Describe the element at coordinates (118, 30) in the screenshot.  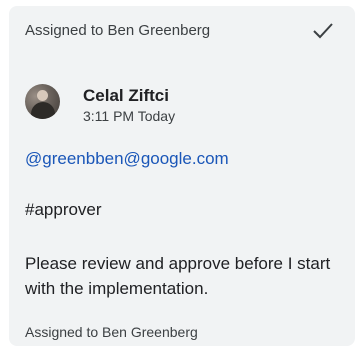
I see `assignment-title: Assigned to Ben Greenberg` at that location.